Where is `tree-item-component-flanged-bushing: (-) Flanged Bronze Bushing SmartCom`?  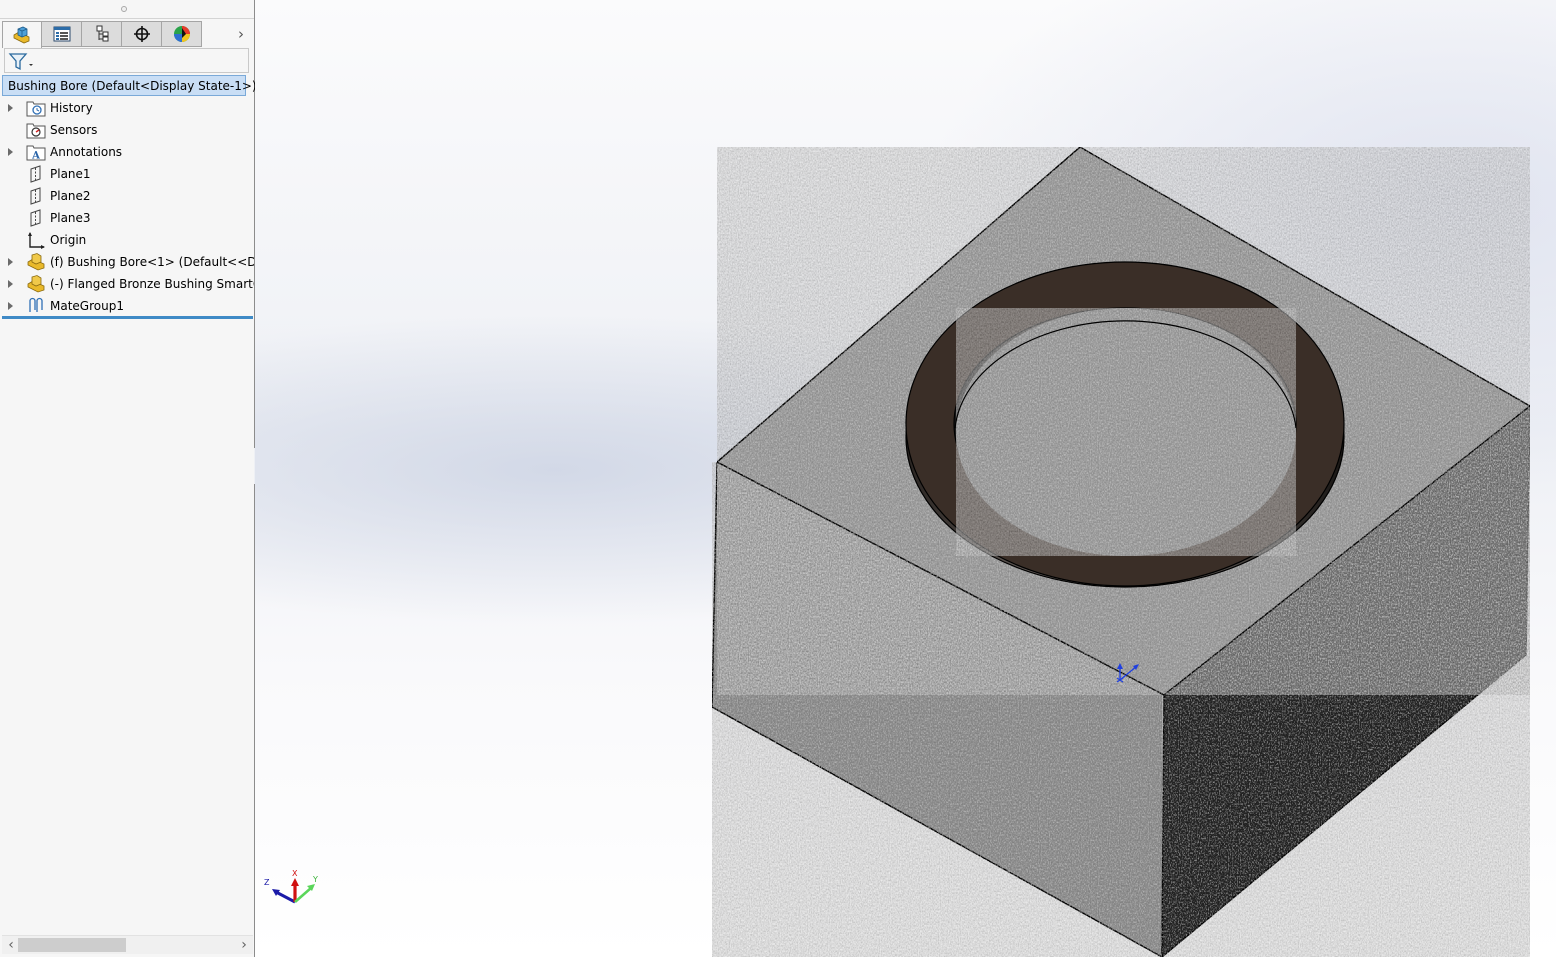
tree-item-component-flanged-bushing: (-) Flanged Bronze Bushing SmartCom is located at coordinates (127, 284).